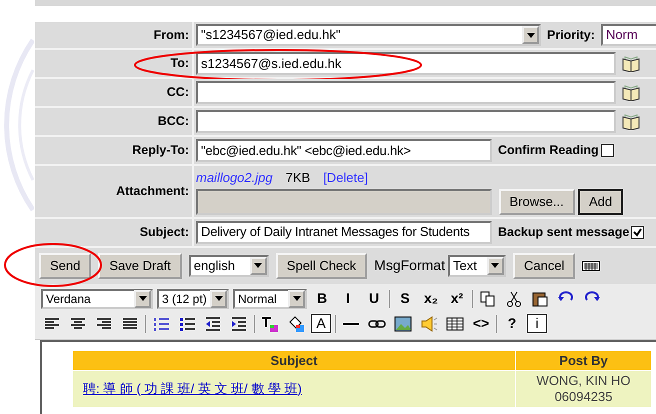 This screenshot has height=414, width=656. What do you see at coordinates (583, 360) in the screenshot?
I see `column-header: Post By` at bounding box center [583, 360].